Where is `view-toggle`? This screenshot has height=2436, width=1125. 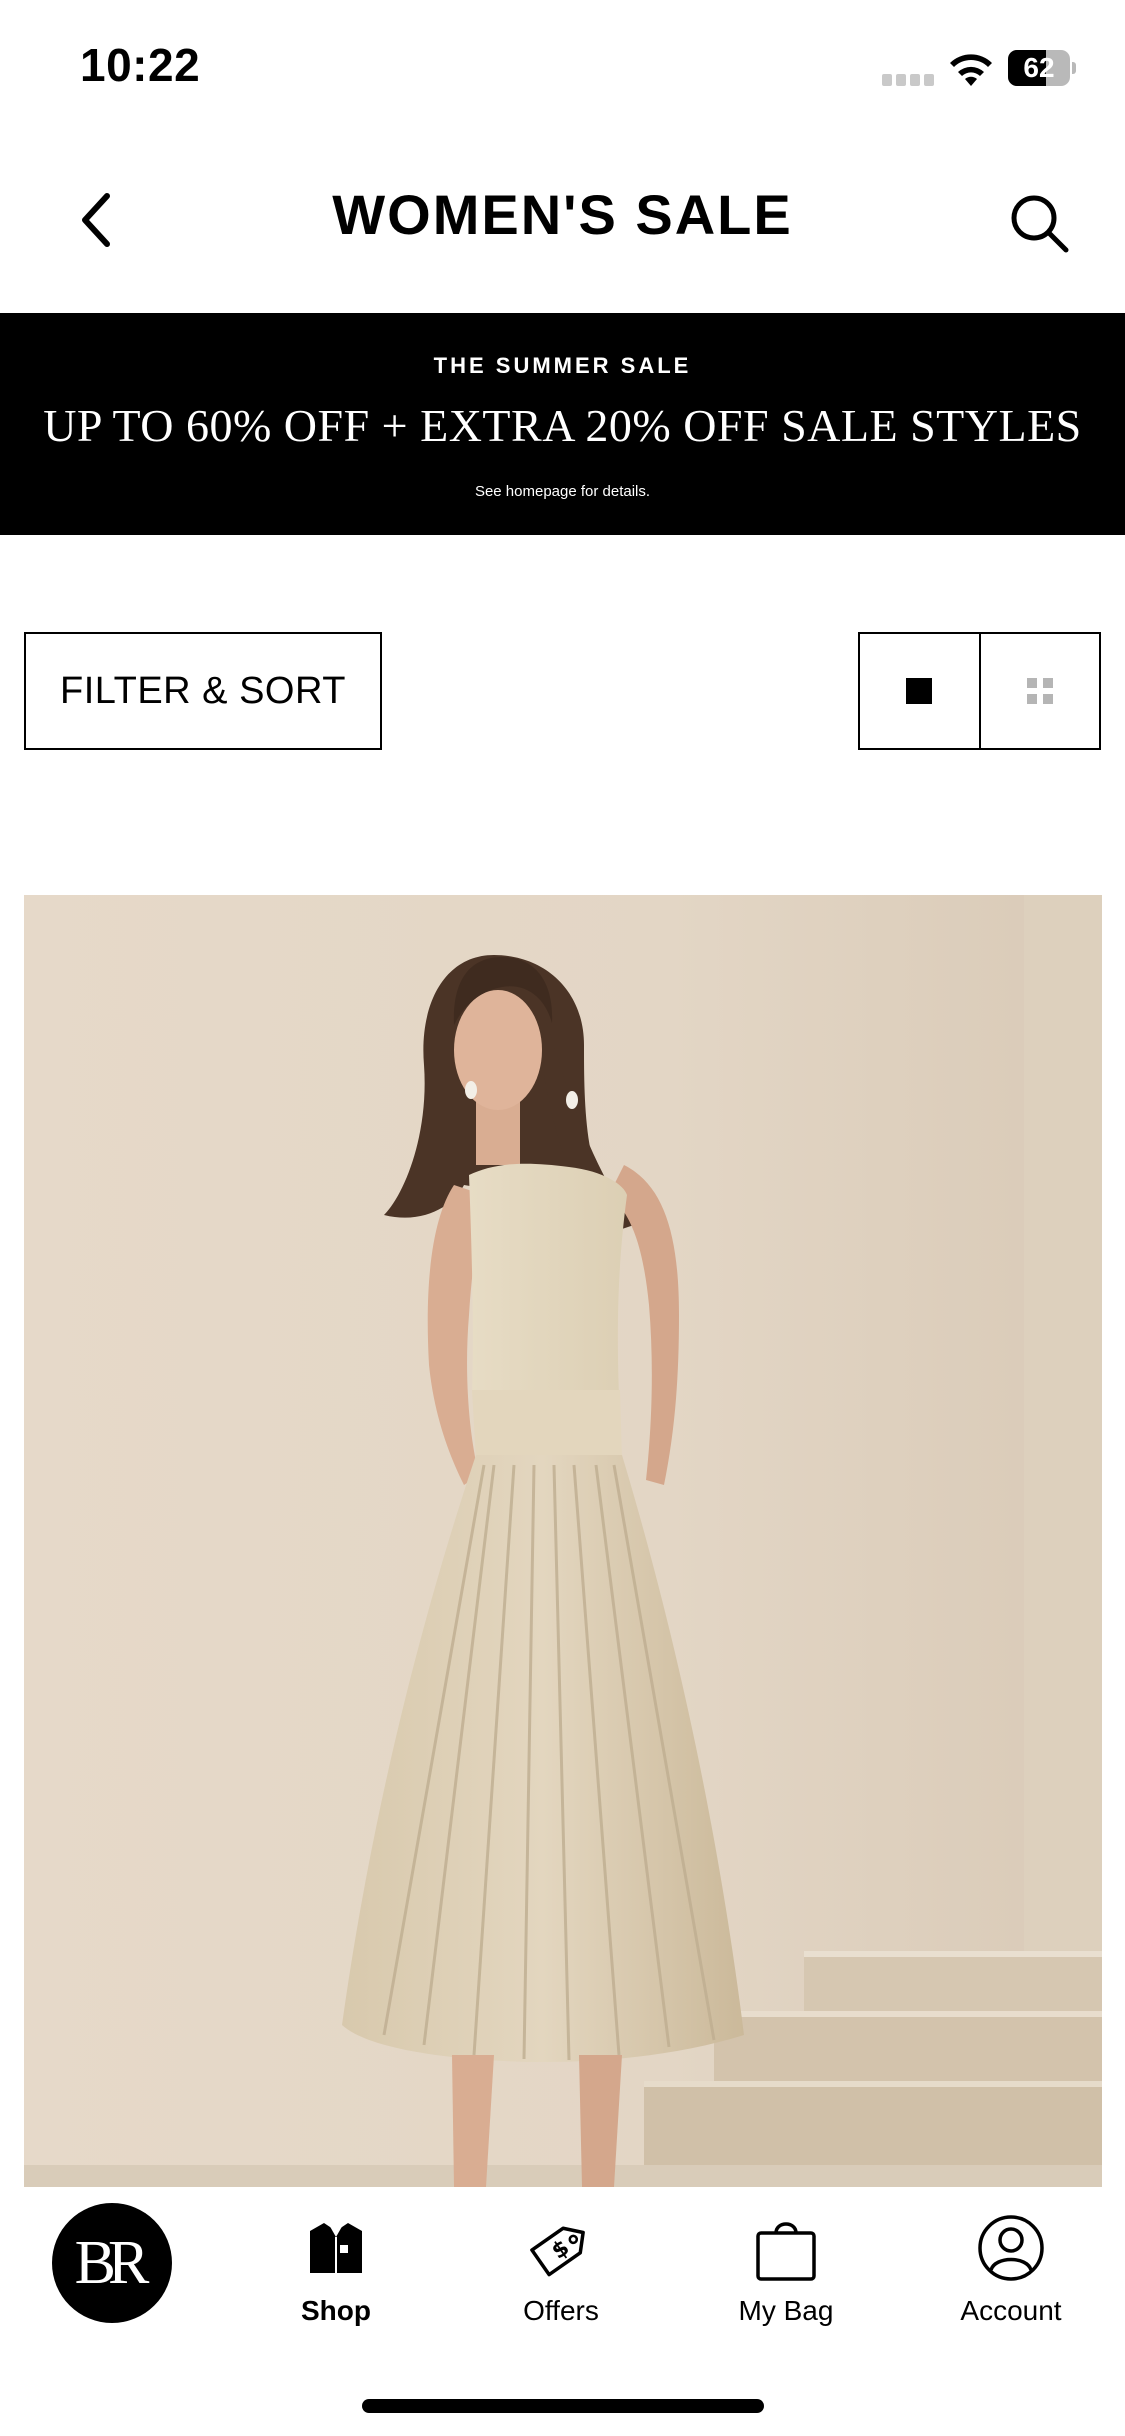
view-toggle is located at coordinates (979, 691).